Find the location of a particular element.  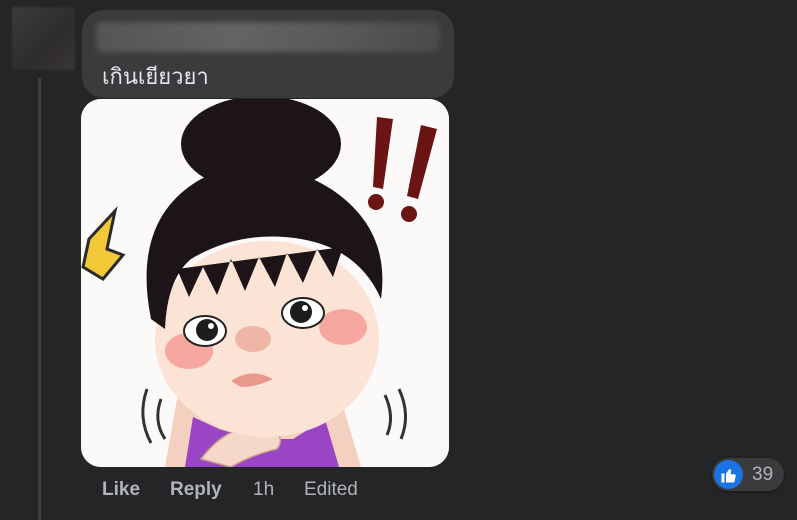

comment-timestamp: 1h is located at coordinates (263, 490).